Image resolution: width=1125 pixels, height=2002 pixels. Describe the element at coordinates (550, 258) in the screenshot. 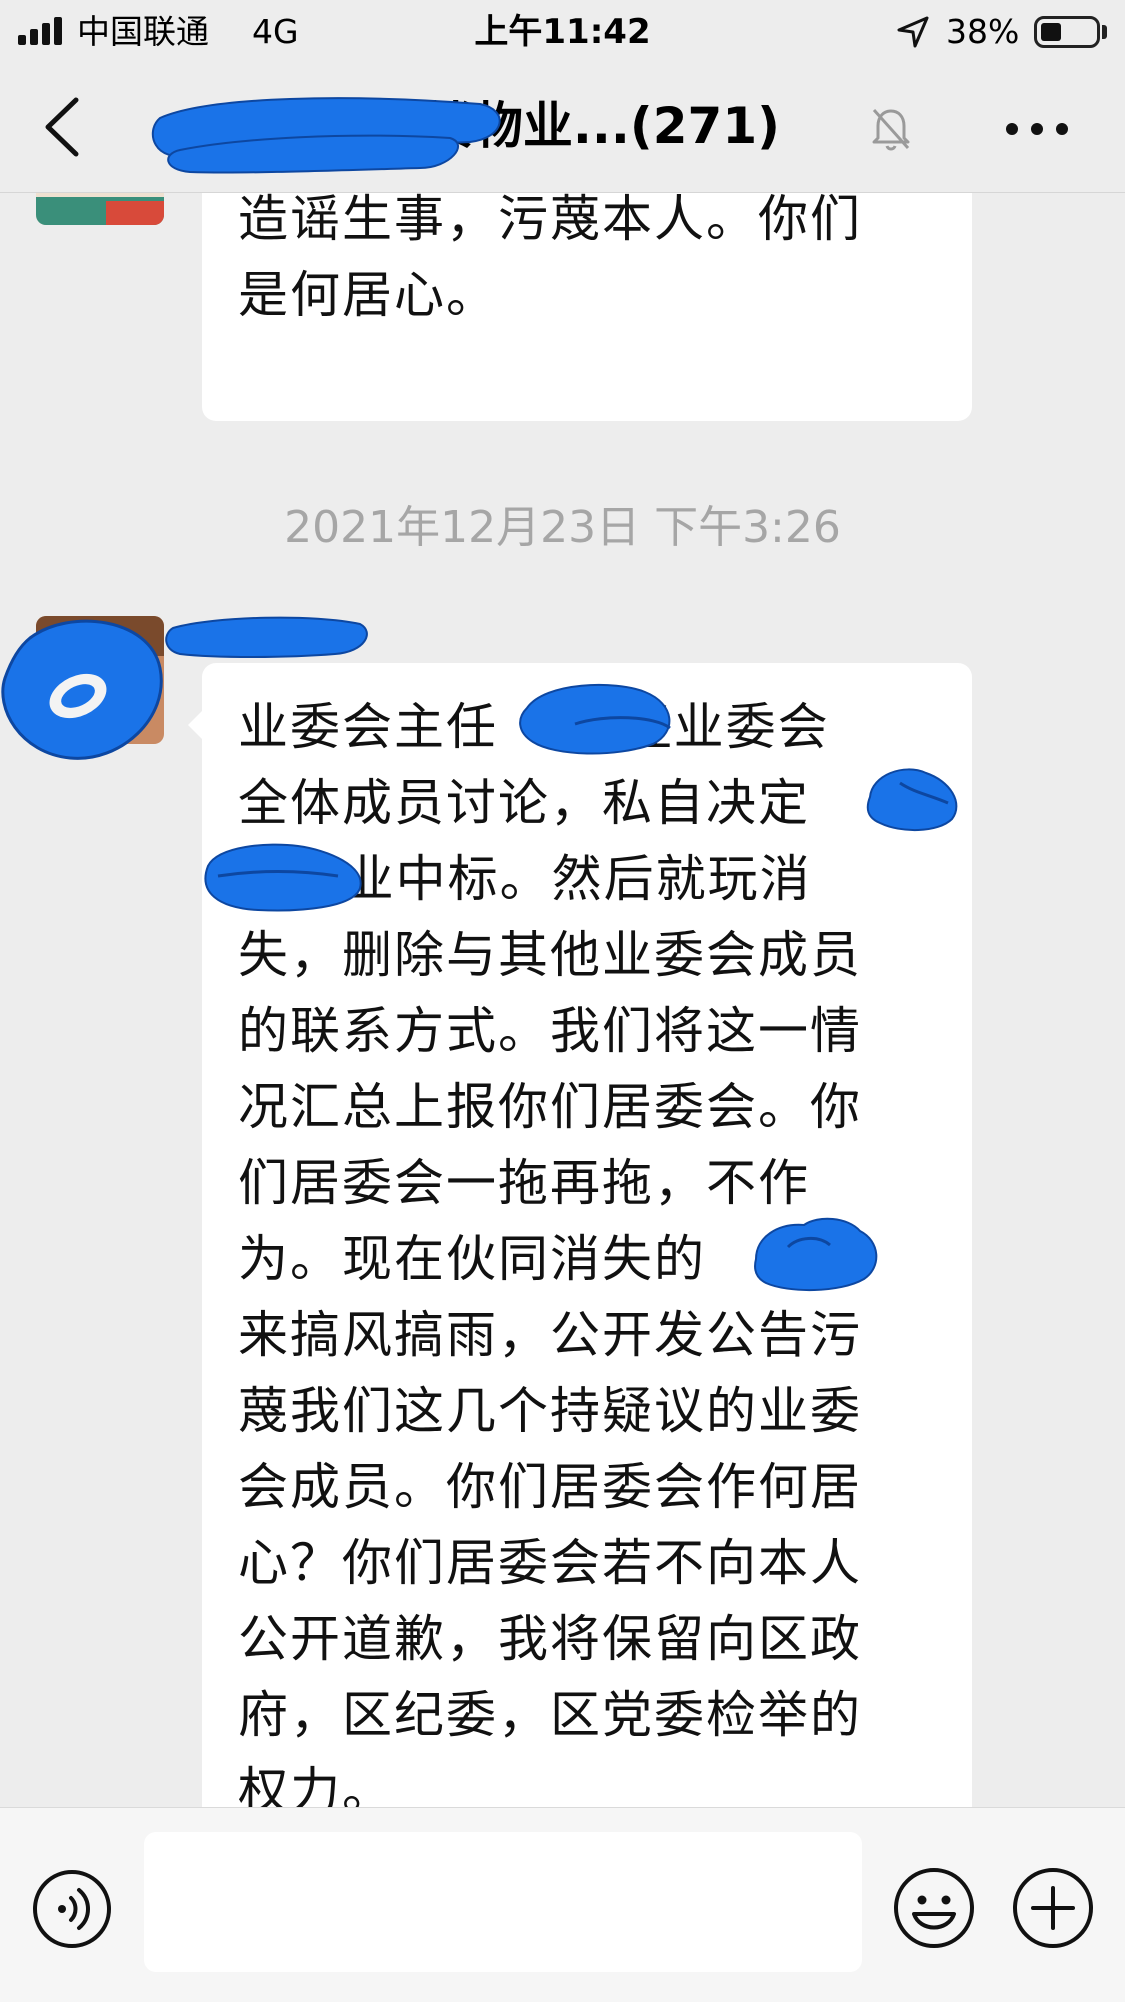

I see `message-text: 你们居委会不作为，最后来 造谣生事，污蔑本人。你们 是何居心。` at that location.